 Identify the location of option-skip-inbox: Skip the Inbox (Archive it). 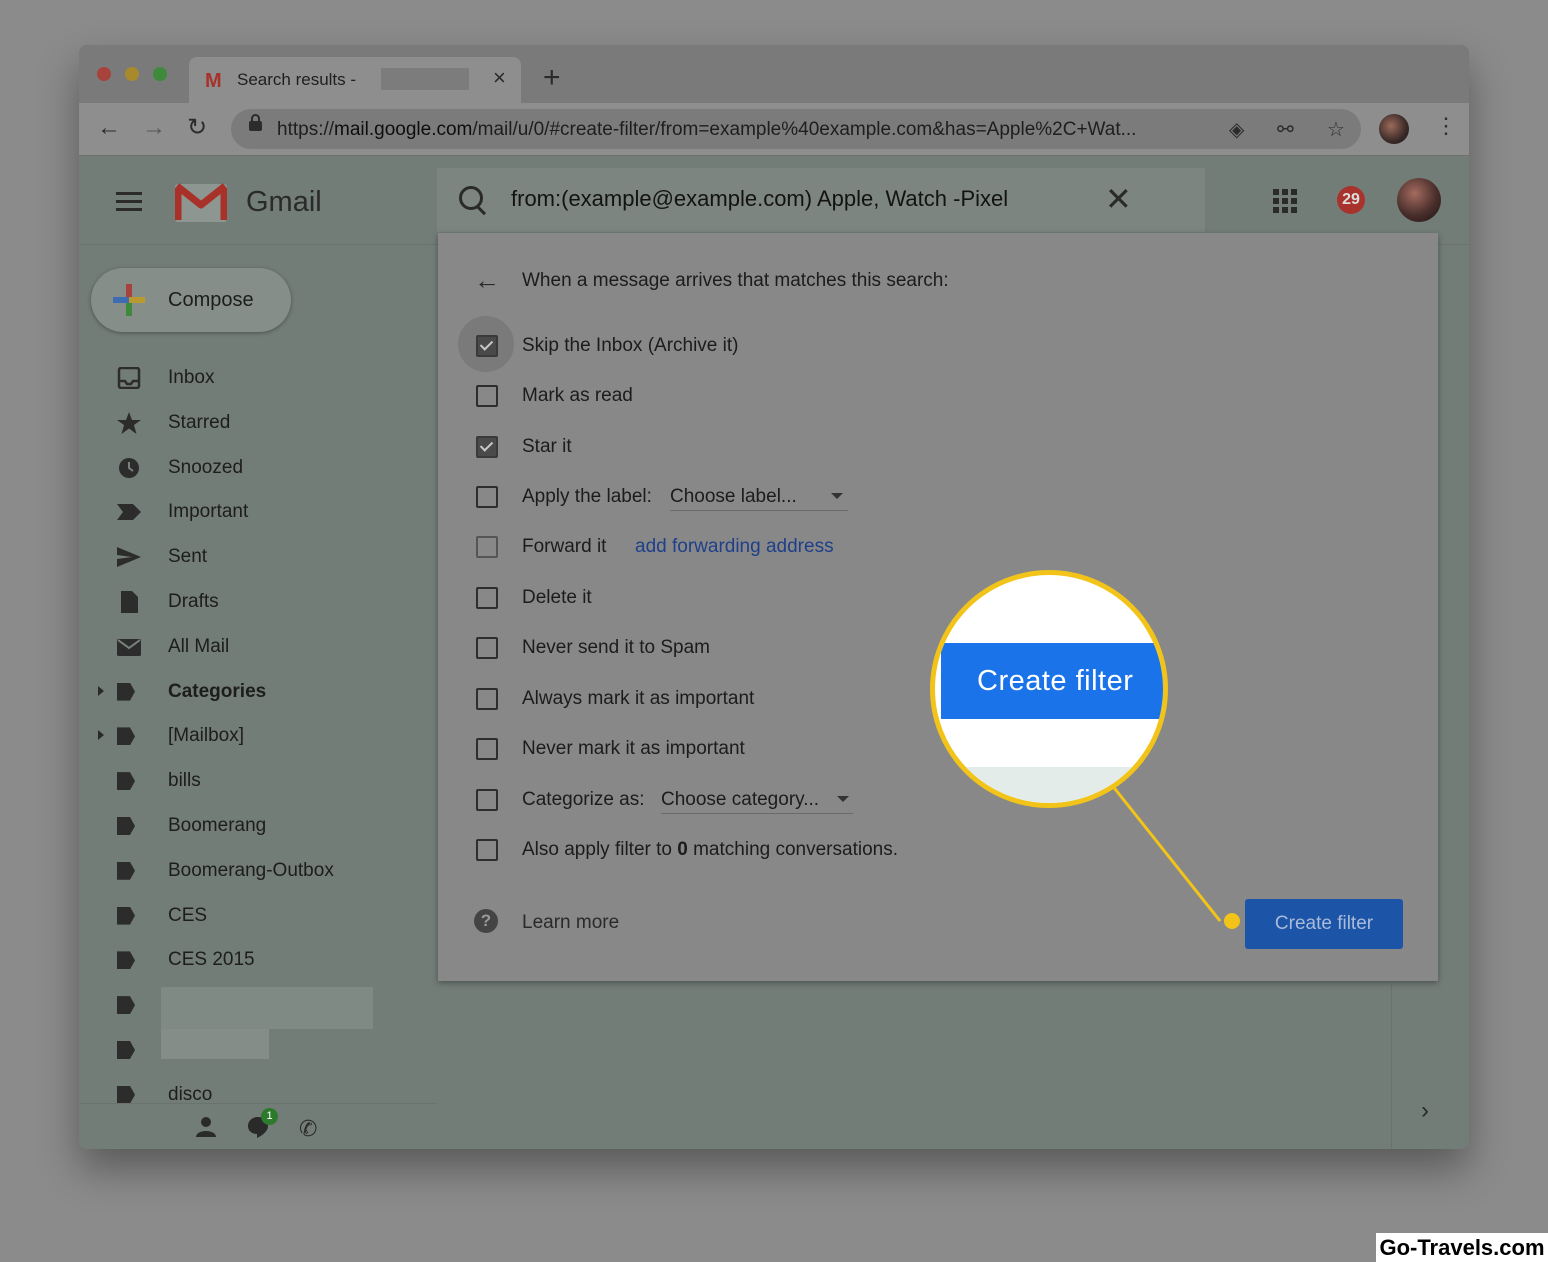
(938, 344).